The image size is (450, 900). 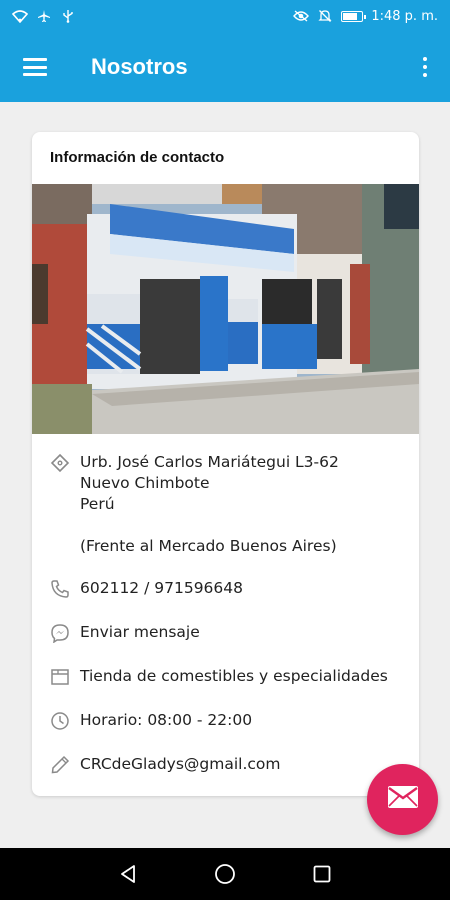 I want to click on app-bar: Nosotros, so click(x=225, y=67).